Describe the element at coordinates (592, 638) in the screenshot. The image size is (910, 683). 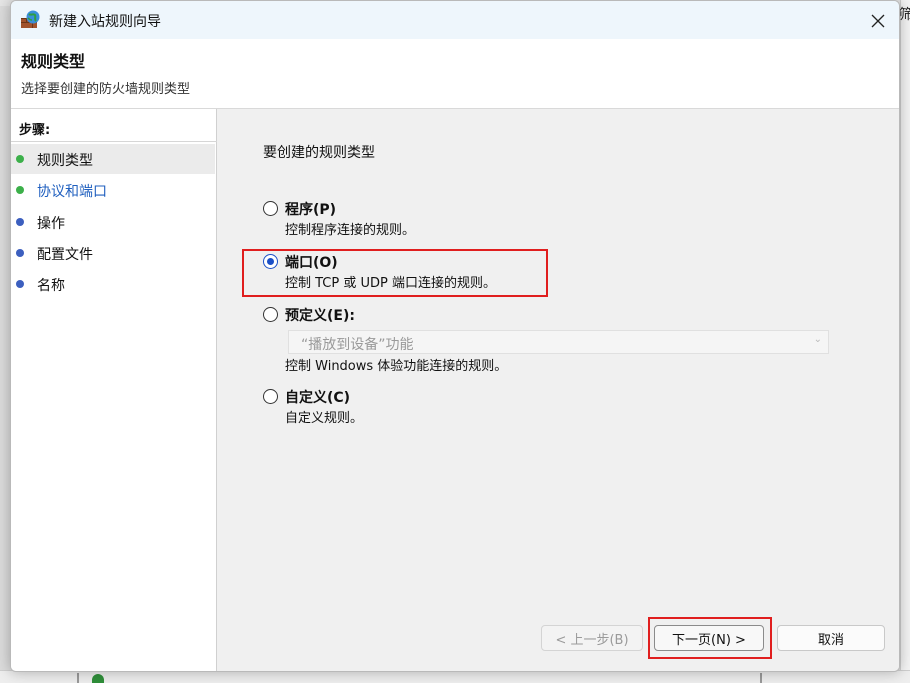
I see `back-button: < 上一步(B)` at that location.